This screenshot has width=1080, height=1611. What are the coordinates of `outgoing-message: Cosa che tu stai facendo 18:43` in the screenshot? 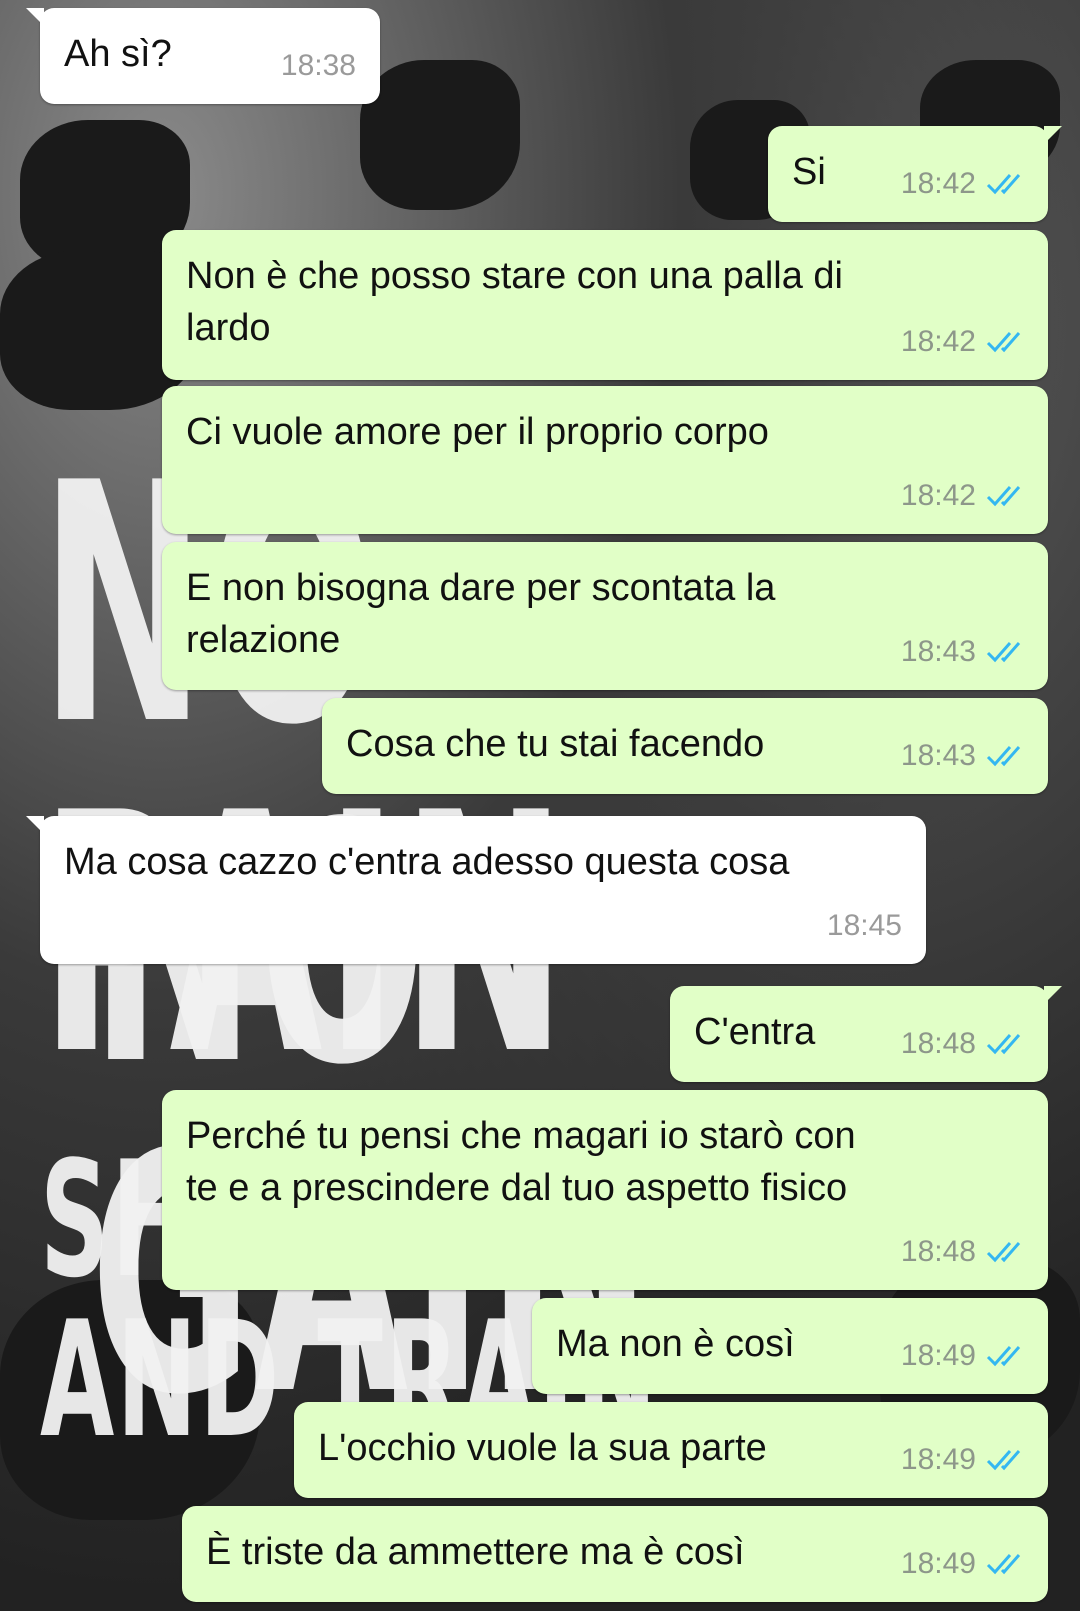 It's located at (685, 746).